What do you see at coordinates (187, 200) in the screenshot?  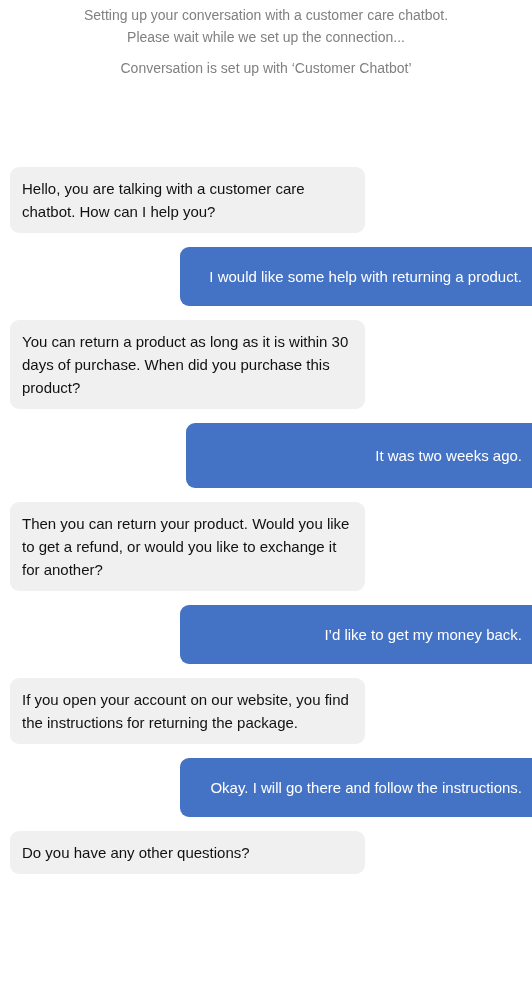 I see `bot-message-bubble: Hello, you are talking with a customer care chatbot. How can I help you?` at bounding box center [187, 200].